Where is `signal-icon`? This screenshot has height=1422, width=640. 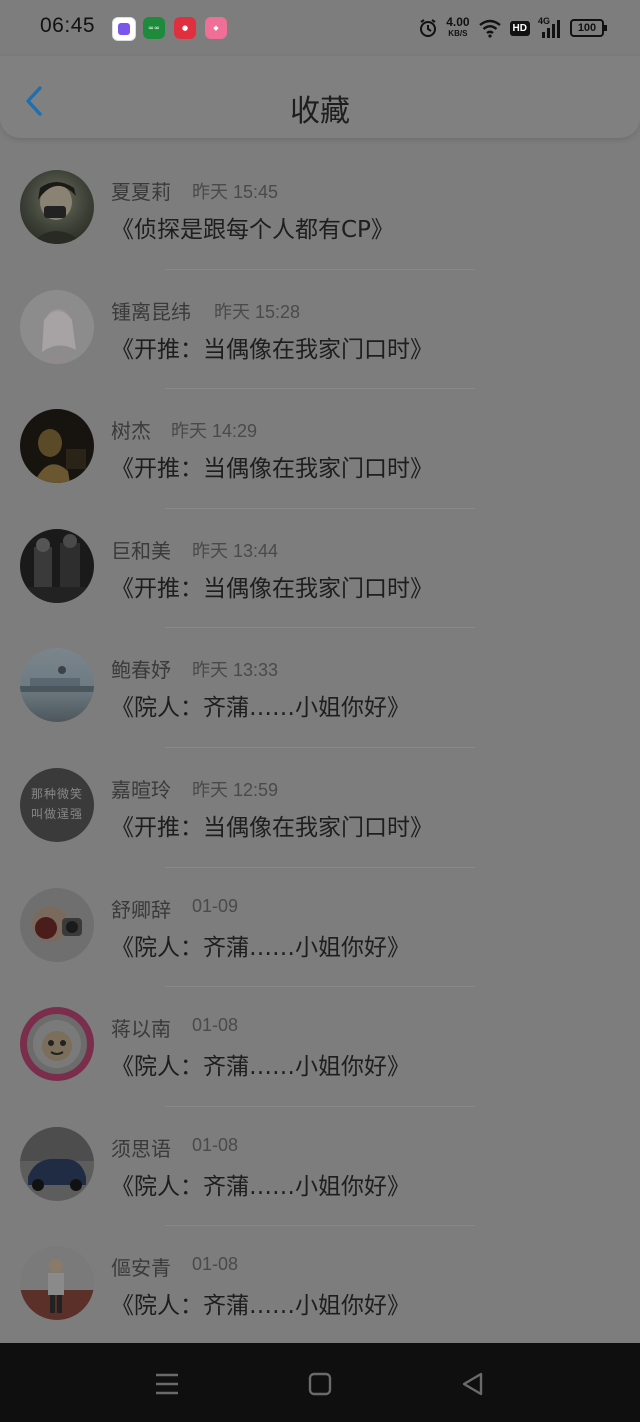
signal-icon is located at coordinates (551, 29).